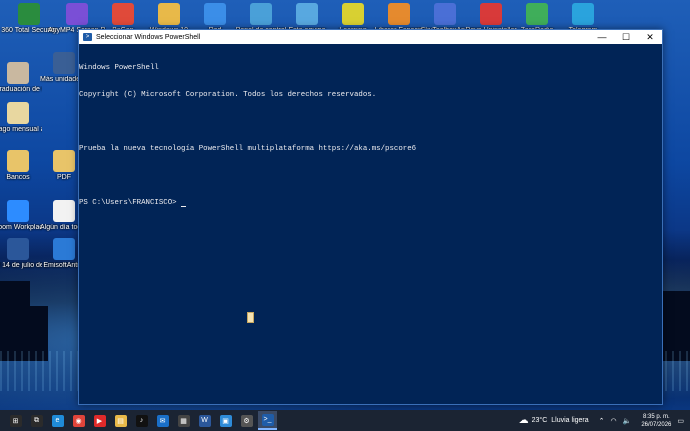 The image size is (690, 431). Describe the element at coordinates (626, 37) in the screenshot. I see `maximize-button: ☐` at that location.